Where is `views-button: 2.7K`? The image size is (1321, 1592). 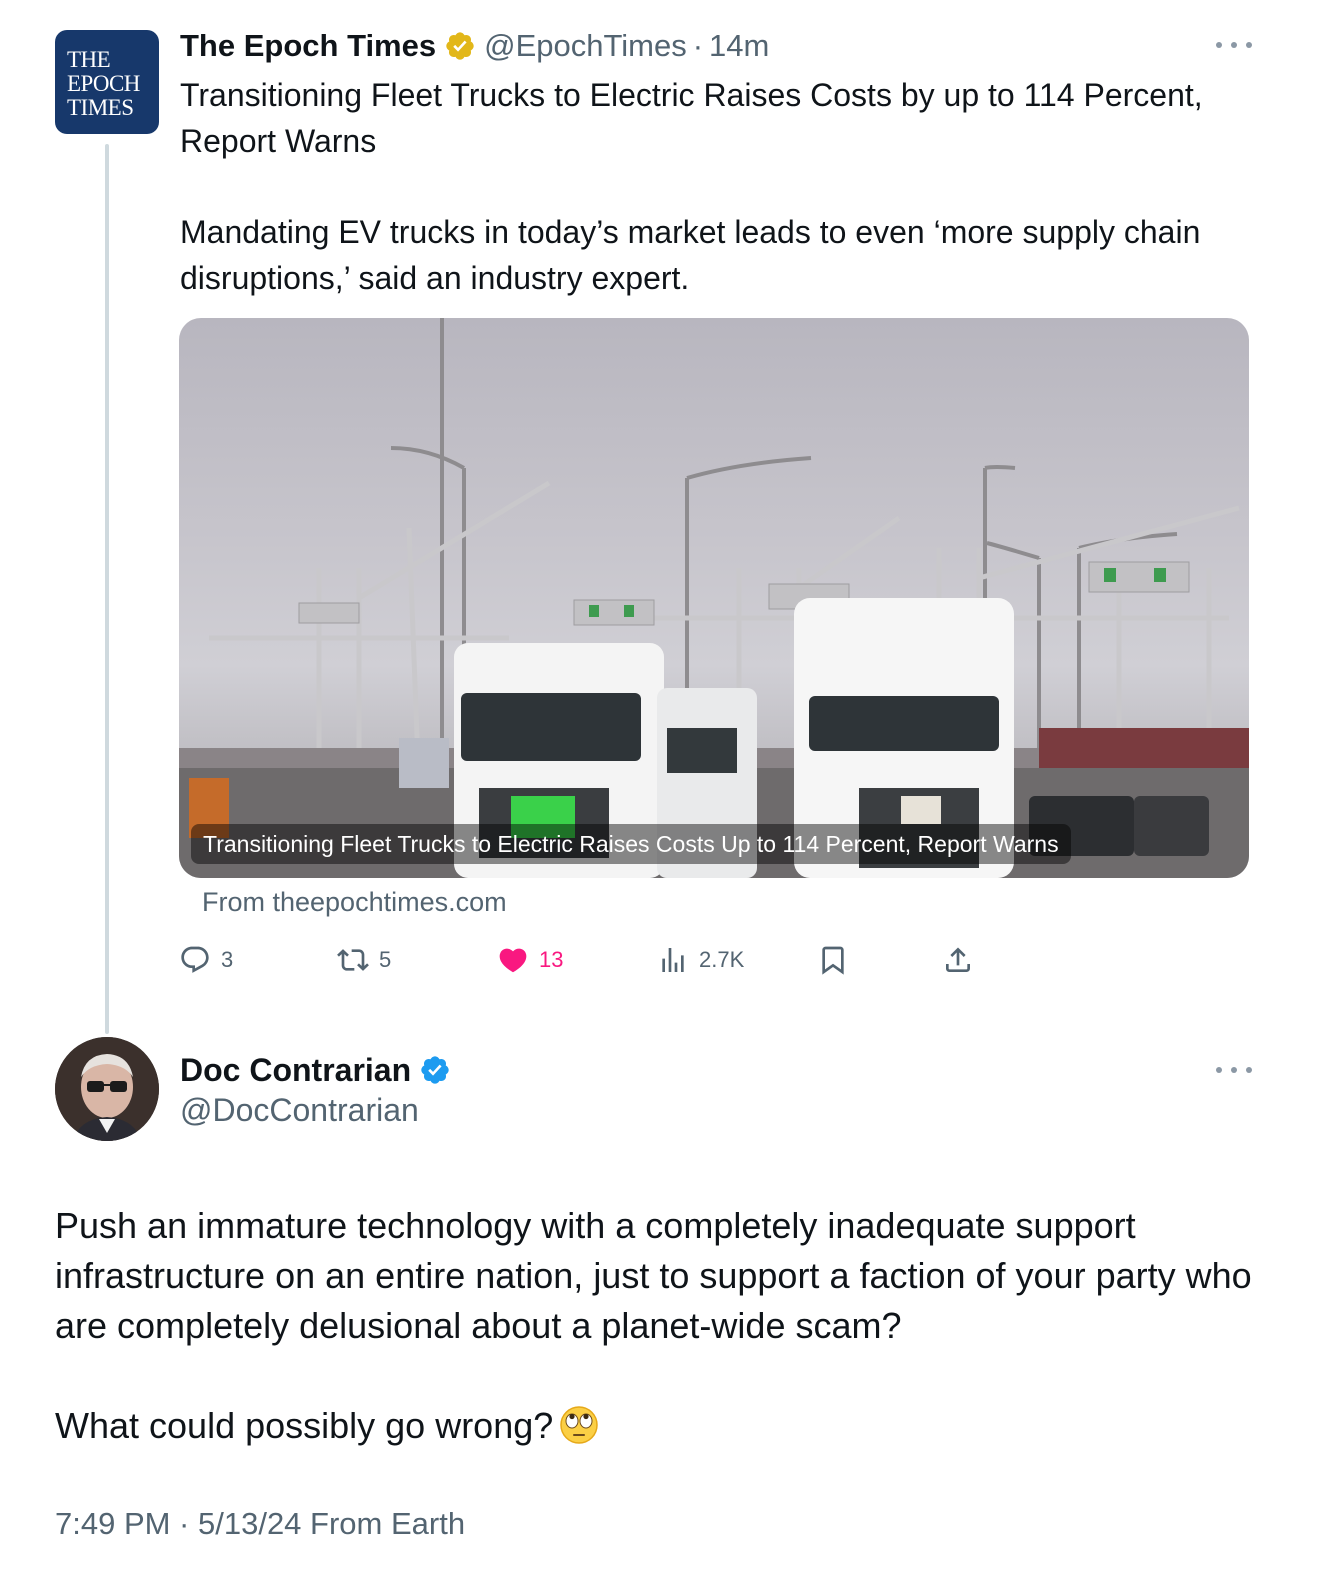 views-button: 2.7K is located at coordinates (700, 960).